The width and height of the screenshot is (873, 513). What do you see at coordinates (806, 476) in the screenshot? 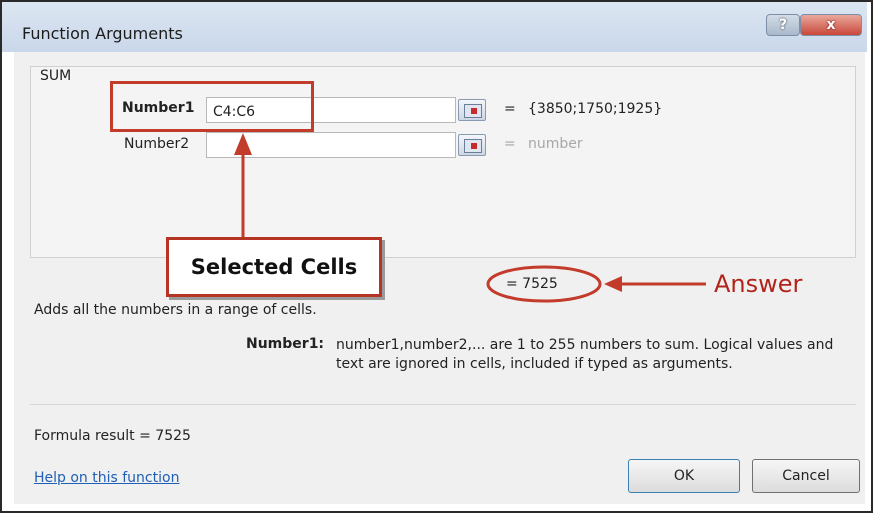
I see `cancel-button: Cancel` at bounding box center [806, 476].